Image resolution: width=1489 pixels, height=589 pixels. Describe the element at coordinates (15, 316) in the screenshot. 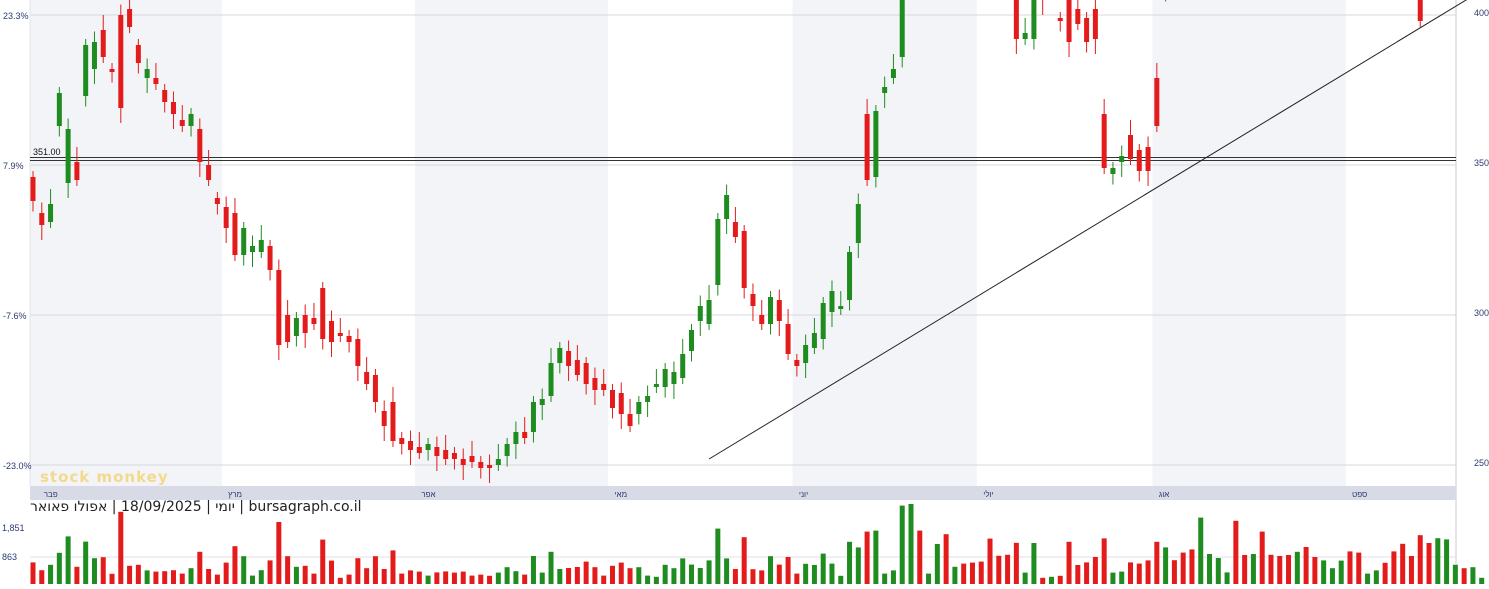

I see `left-axis-label: -7.6%` at that location.